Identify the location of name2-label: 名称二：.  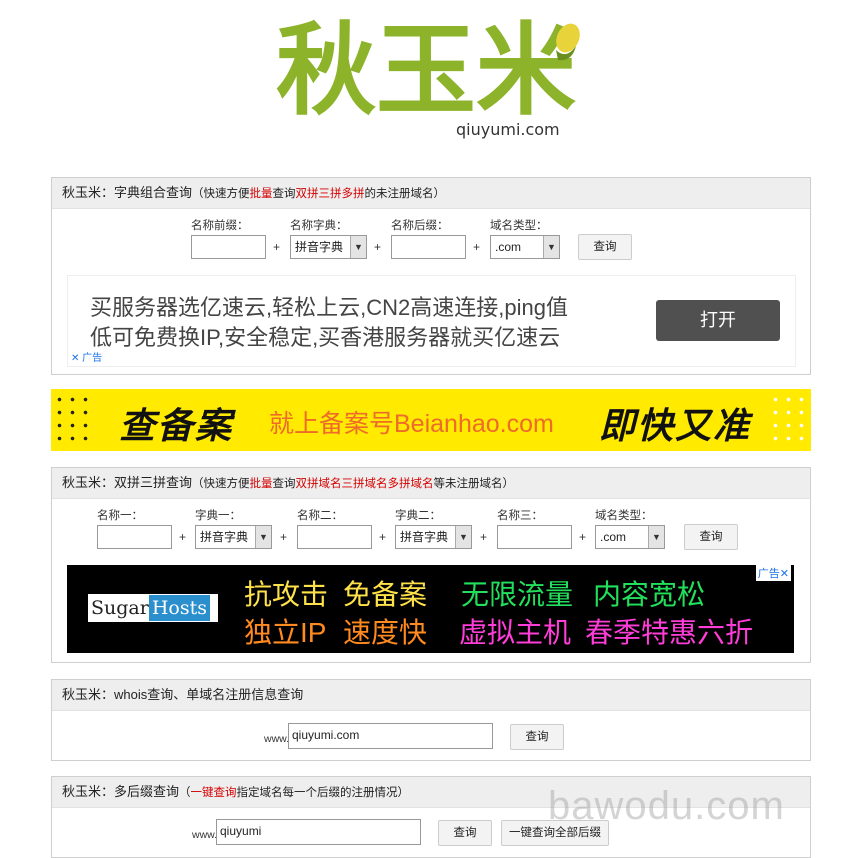
(320, 516).